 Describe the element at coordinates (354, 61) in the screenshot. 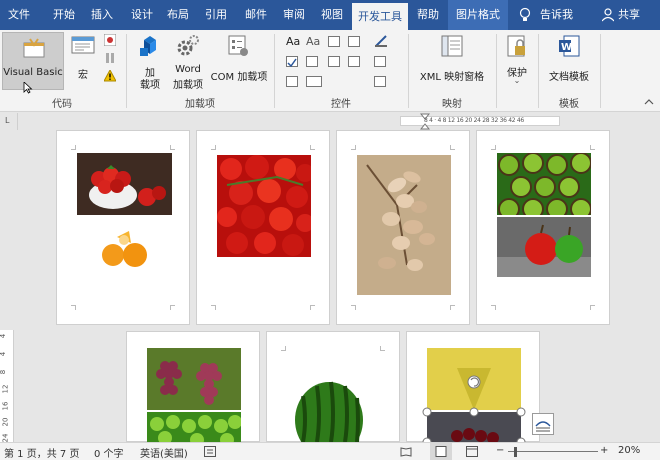

I see `date-picker-icon` at that location.